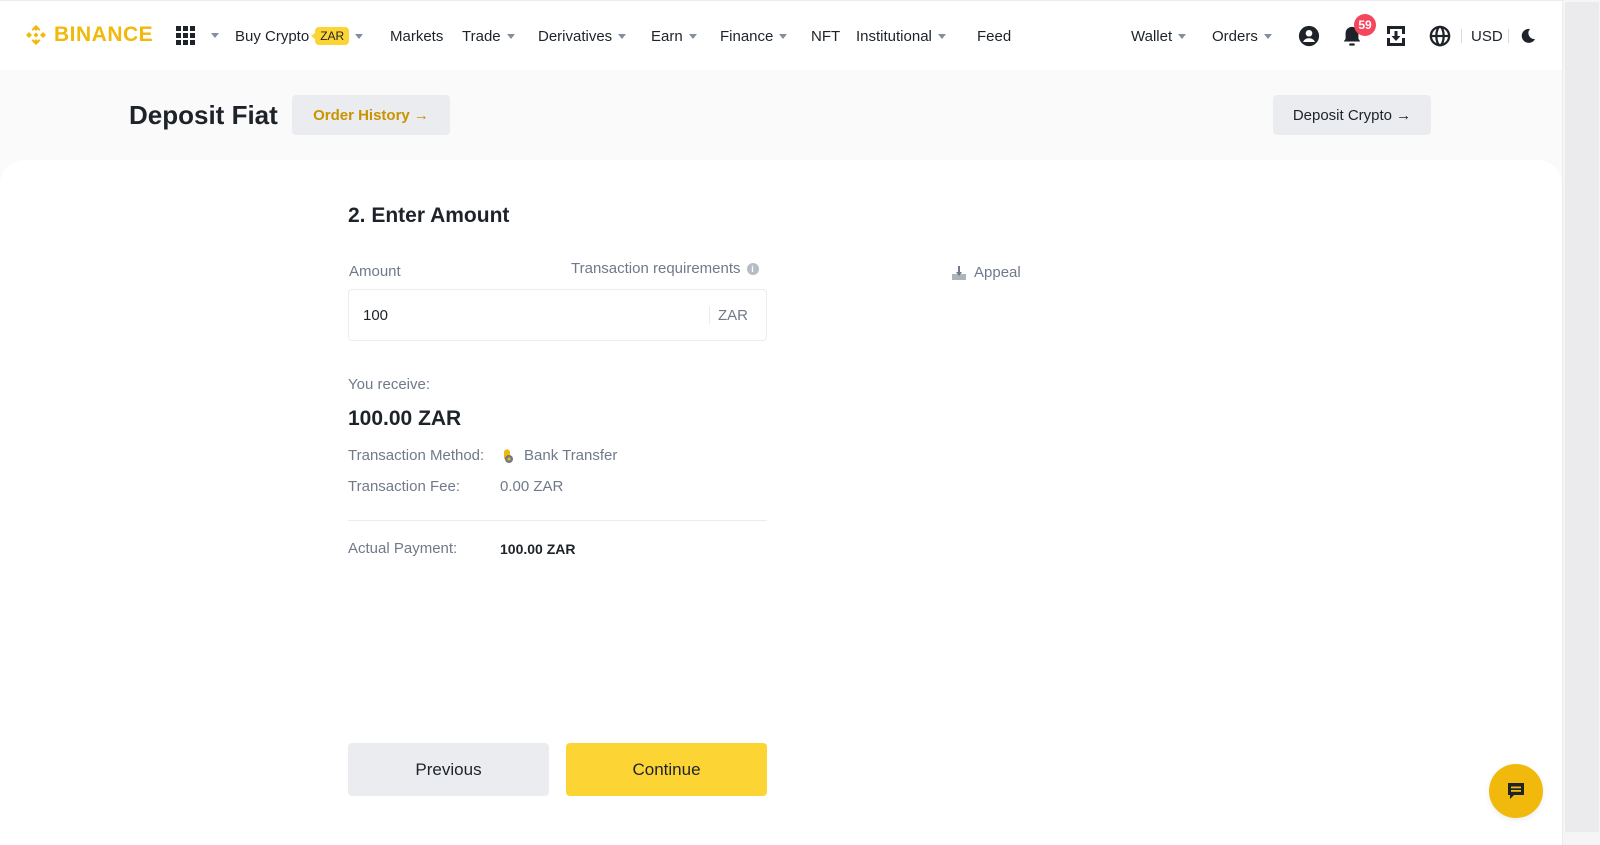 The height and width of the screenshot is (845, 1600). I want to click on page-scrollbar, so click(1581, 422).